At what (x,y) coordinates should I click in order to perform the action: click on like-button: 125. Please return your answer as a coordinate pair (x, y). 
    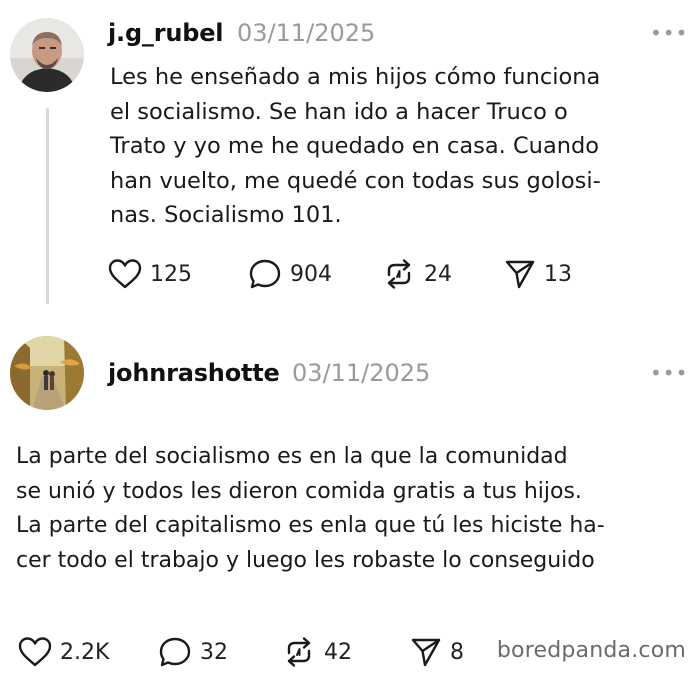
    Looking at the image, I should click on (178, 274).